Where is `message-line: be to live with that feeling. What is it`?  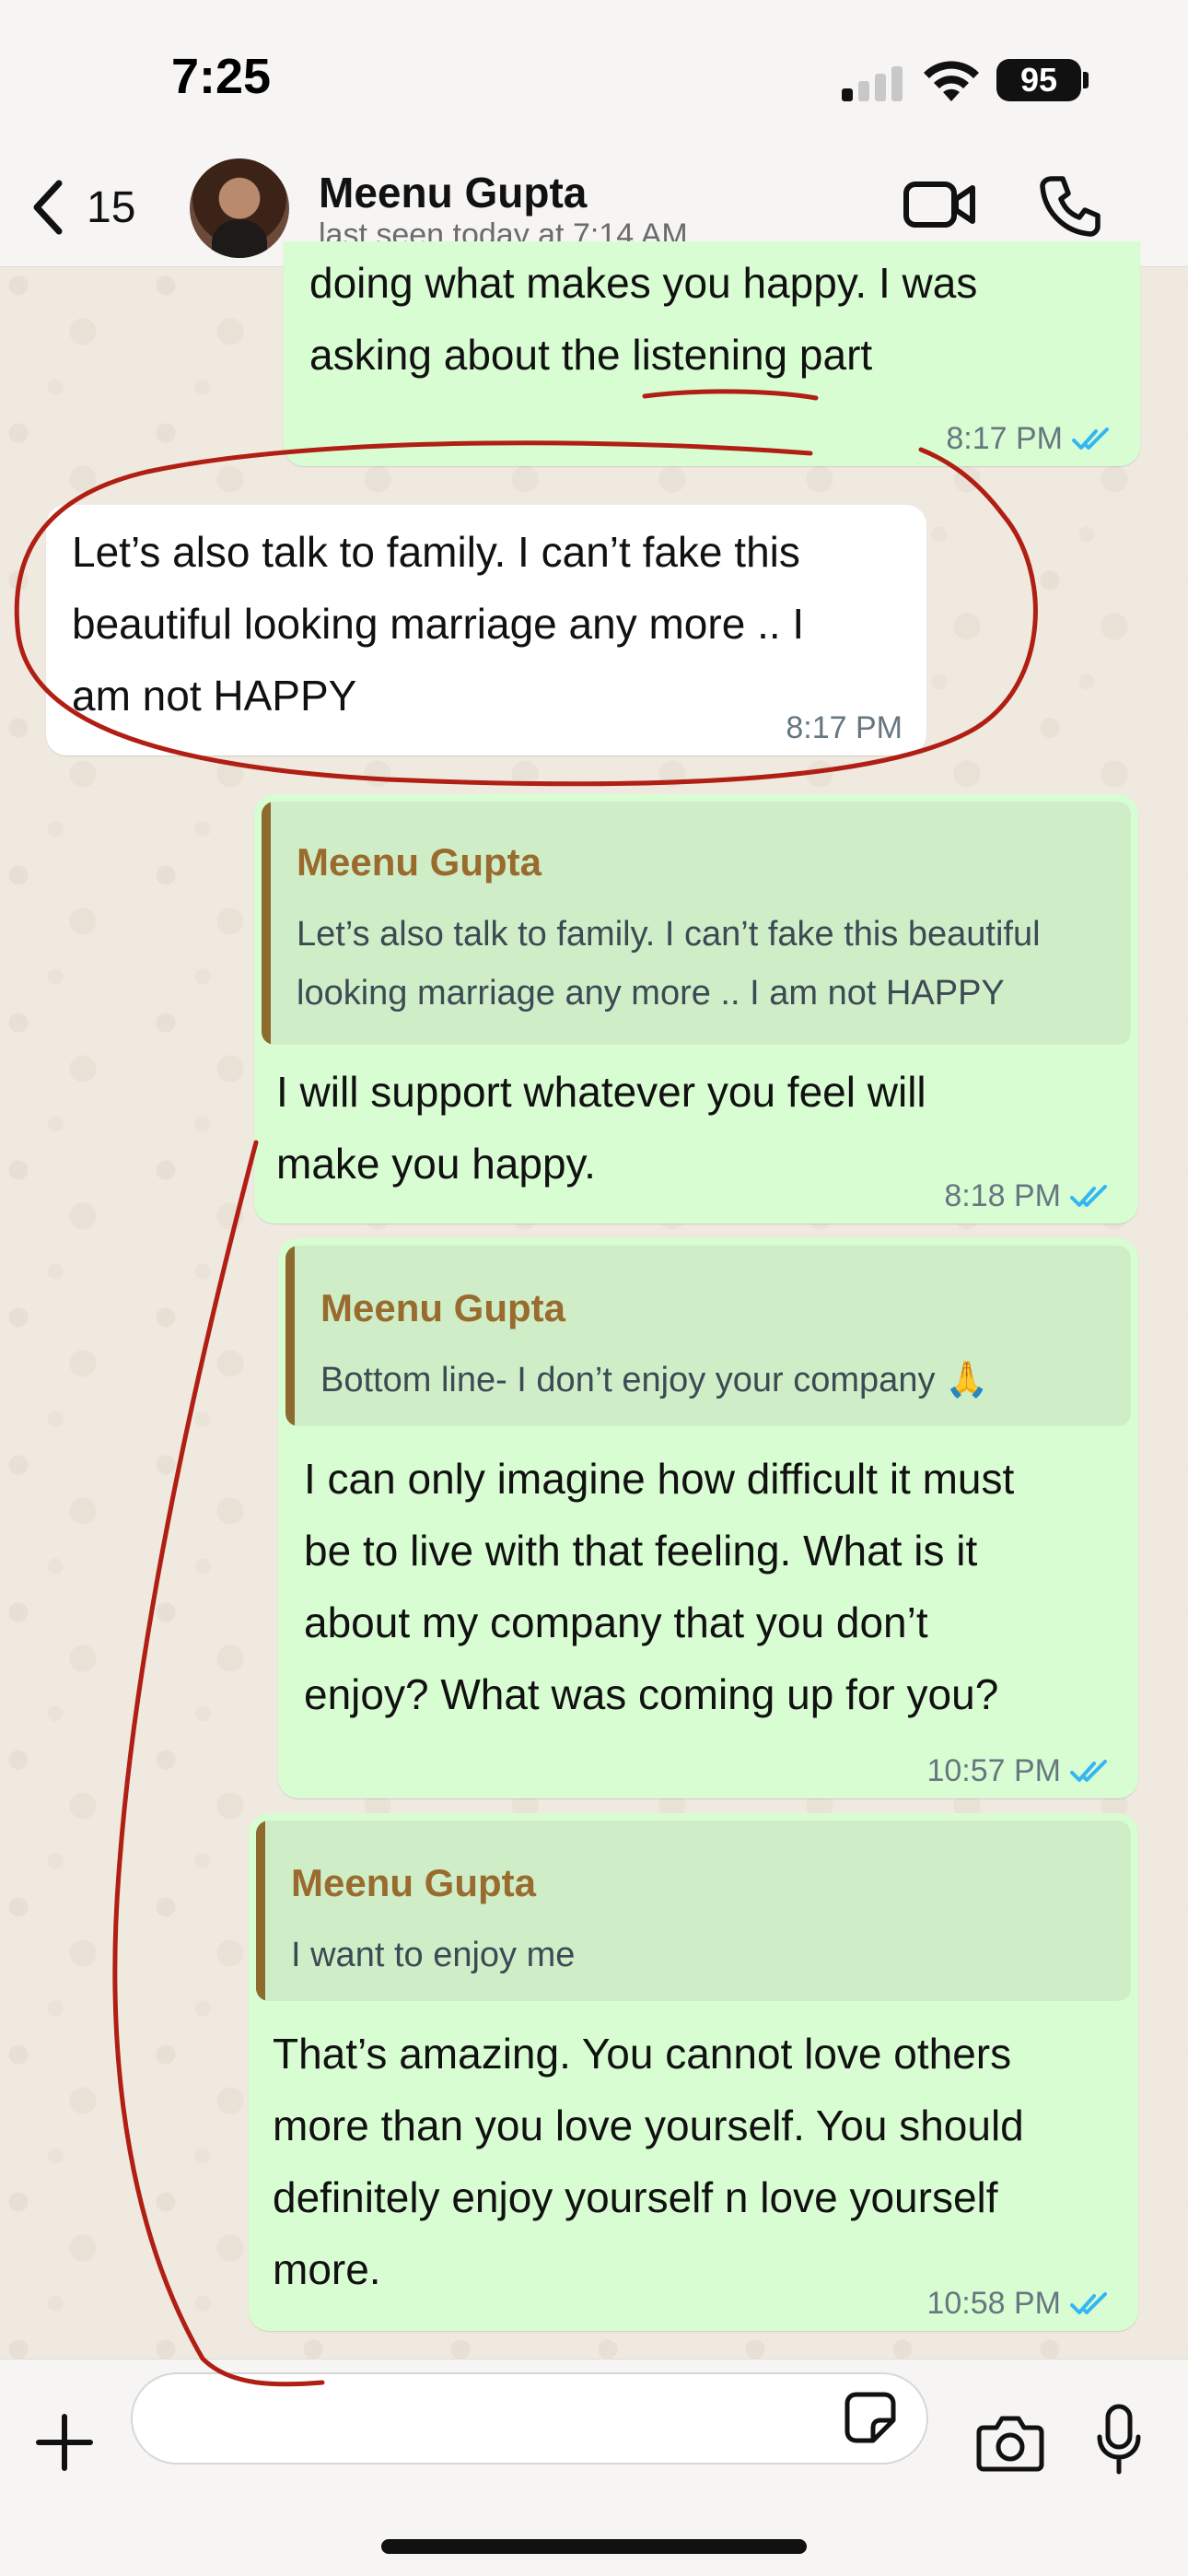
message-line: be to live with that feeling. What is it is located at coordinates (641, 1551).